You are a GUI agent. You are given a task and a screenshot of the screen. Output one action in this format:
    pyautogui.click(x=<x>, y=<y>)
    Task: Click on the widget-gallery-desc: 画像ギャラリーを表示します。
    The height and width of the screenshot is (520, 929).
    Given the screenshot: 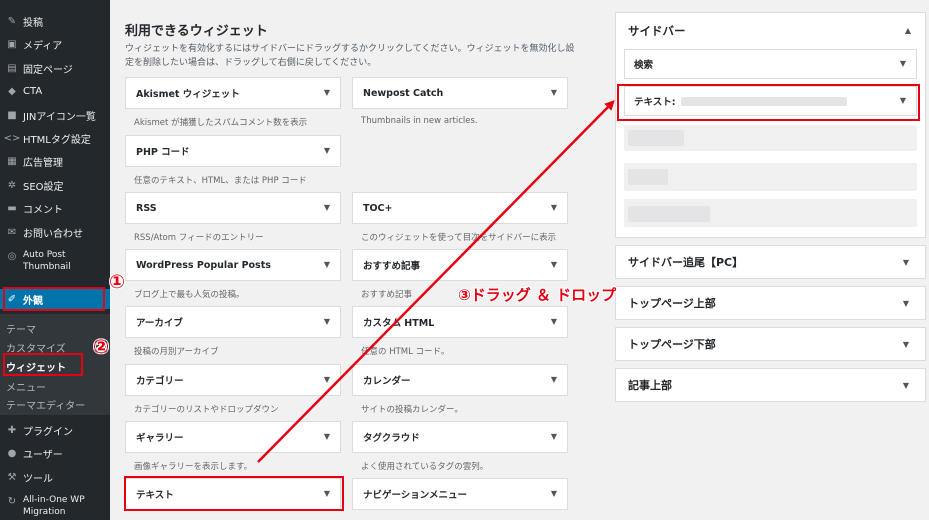 What is the action you would take?
    pyautogui.click(x=193, y=467)
    